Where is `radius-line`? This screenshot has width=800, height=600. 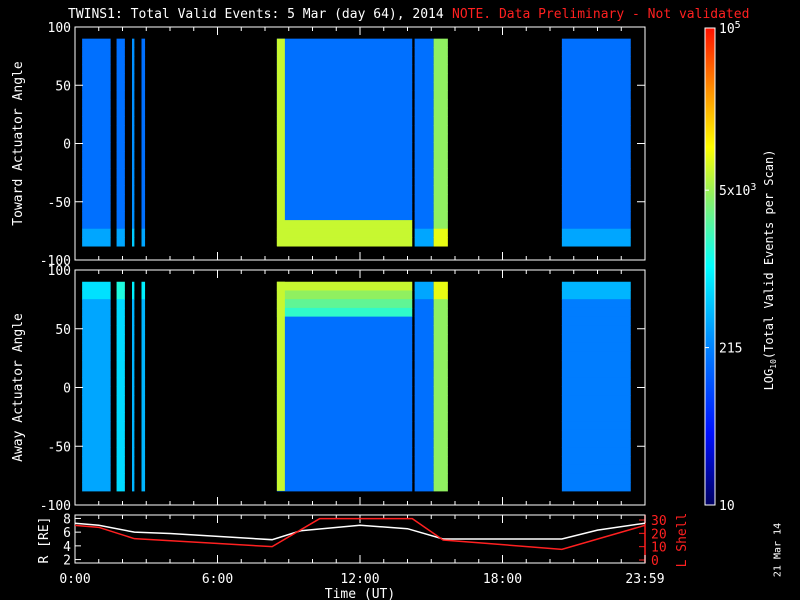 radius-line is located at coordinates (360, 531).